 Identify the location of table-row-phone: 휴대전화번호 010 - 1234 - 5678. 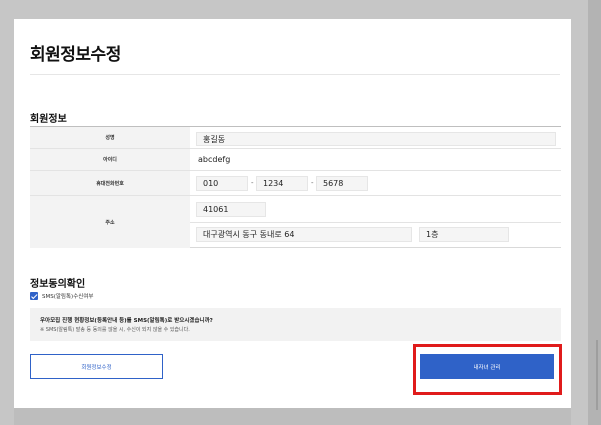
(295, 183).